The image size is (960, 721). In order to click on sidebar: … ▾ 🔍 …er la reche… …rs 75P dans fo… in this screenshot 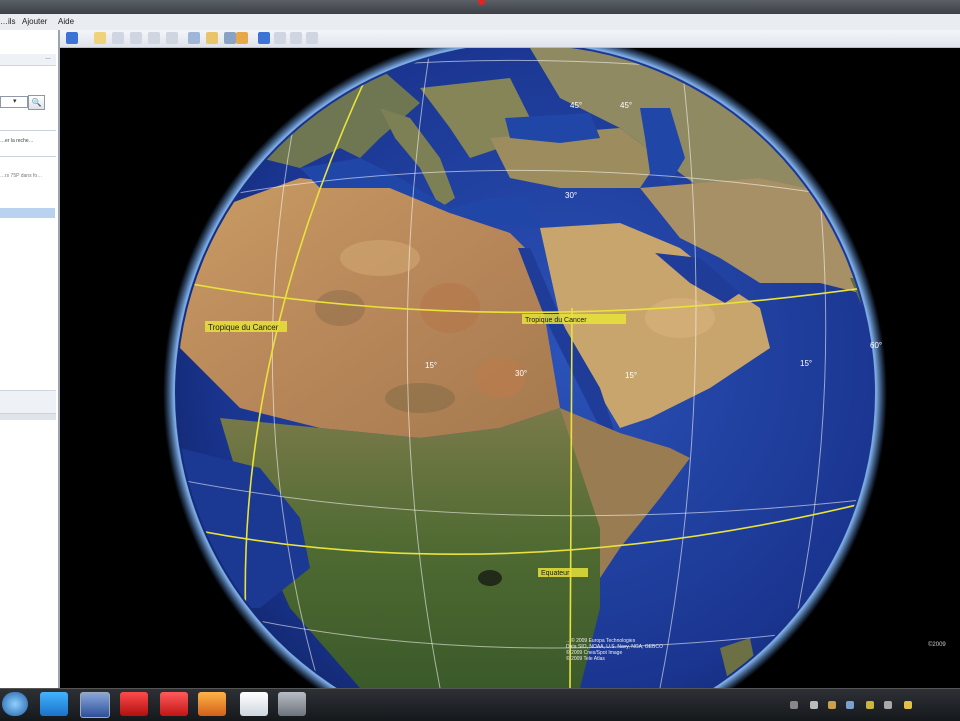, I will do `click(30, 359)`.